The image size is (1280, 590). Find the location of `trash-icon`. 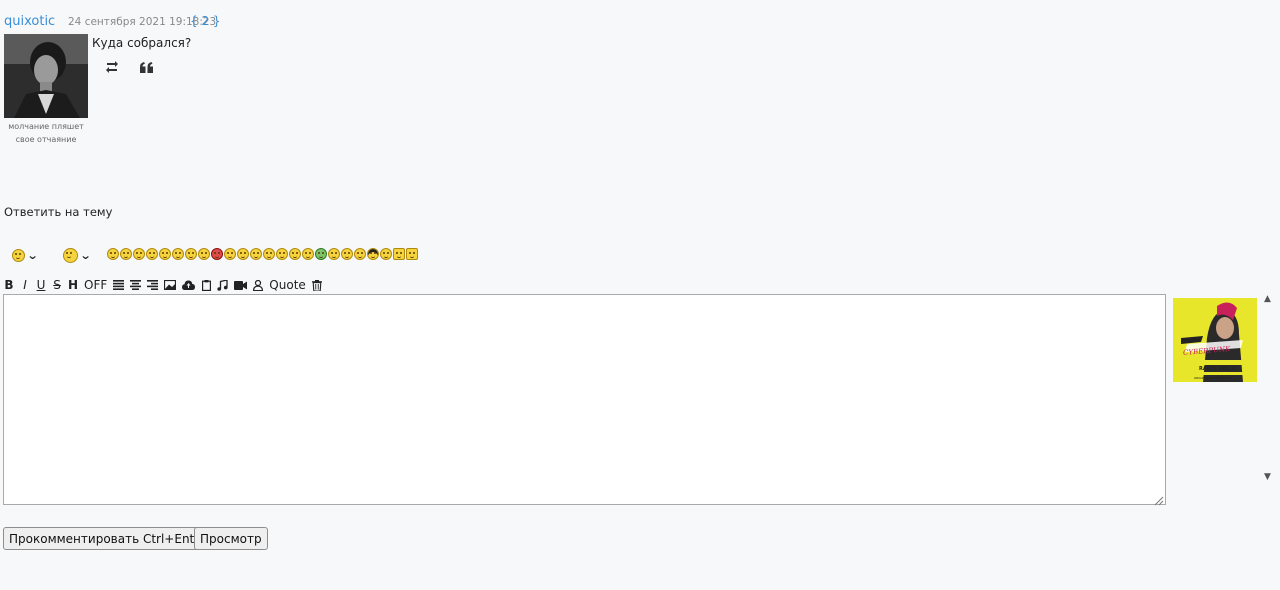

trash-icon is located at coordinates (316, 285).